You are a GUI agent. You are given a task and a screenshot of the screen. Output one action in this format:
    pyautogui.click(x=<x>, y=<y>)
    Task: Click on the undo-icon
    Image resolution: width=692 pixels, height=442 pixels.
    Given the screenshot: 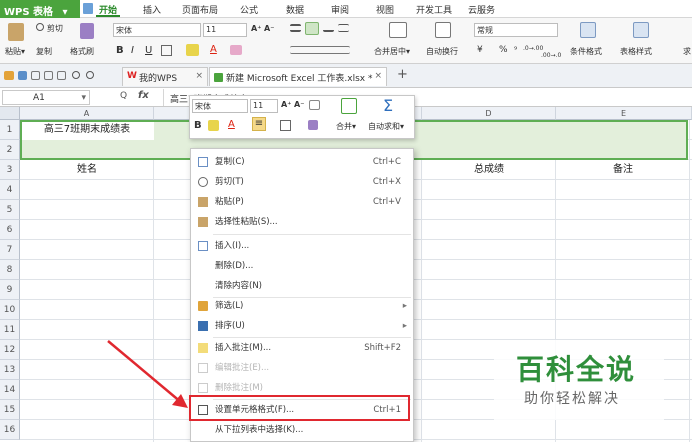 What is the action you would take?
    pyautogui.click(x=76, y=75)
    